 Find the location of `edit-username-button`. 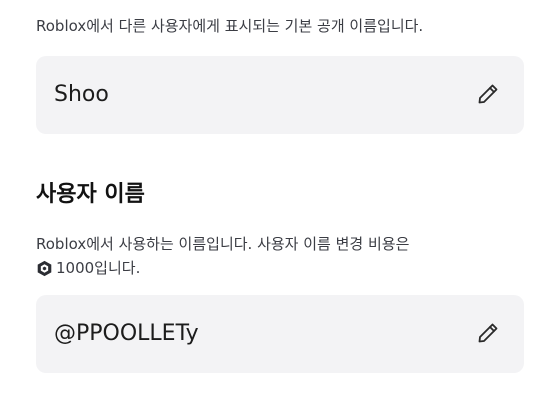

edit-username-button is located at coordinates (488, 333).